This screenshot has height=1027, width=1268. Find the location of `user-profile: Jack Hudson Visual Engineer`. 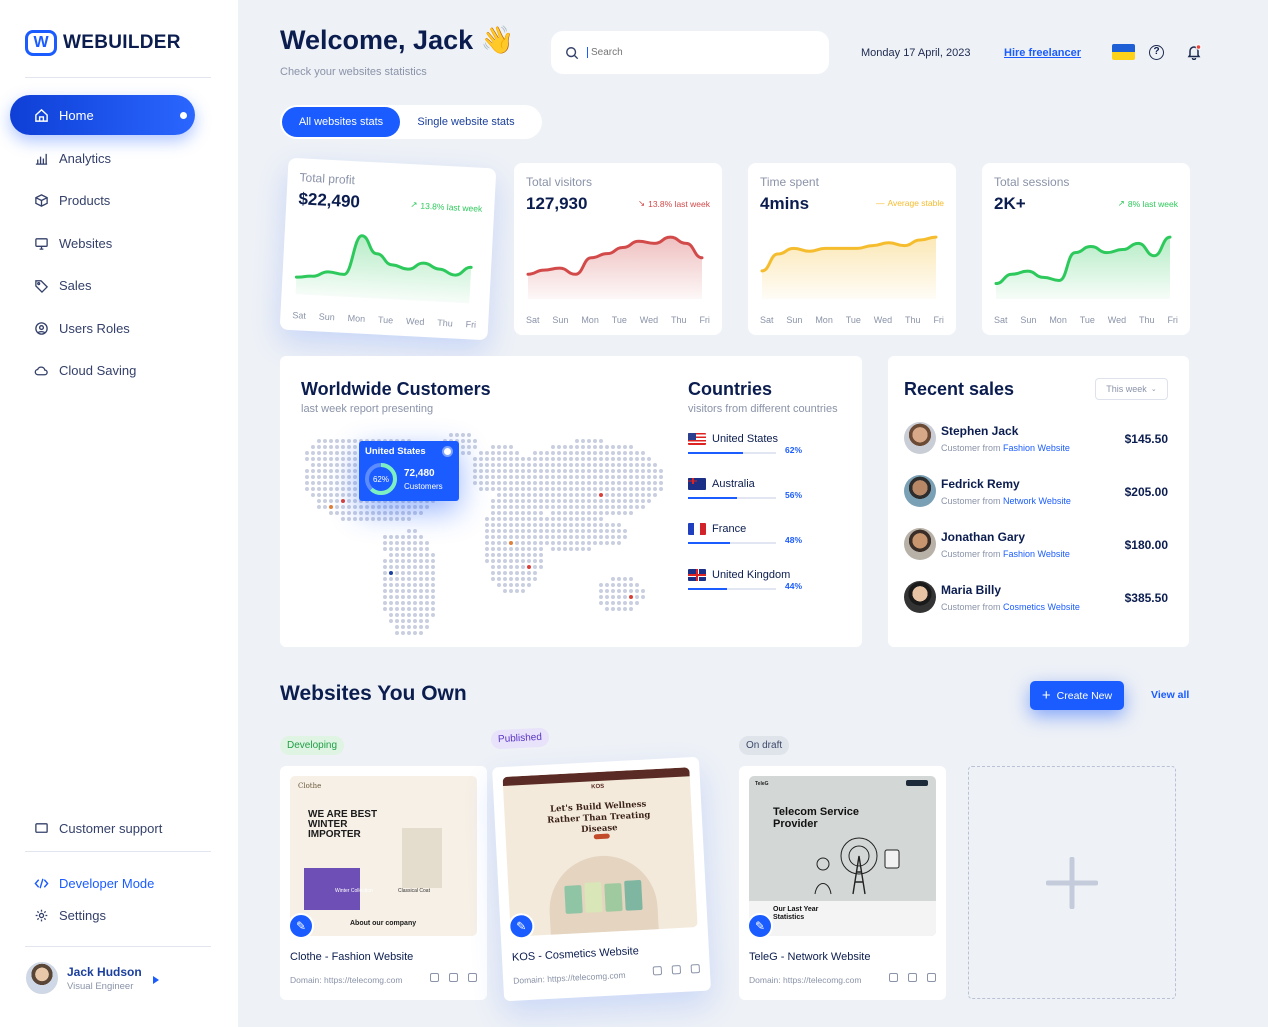

user-profile: Jack Hudson Visual Engineer is located at coordinates (84, 978).